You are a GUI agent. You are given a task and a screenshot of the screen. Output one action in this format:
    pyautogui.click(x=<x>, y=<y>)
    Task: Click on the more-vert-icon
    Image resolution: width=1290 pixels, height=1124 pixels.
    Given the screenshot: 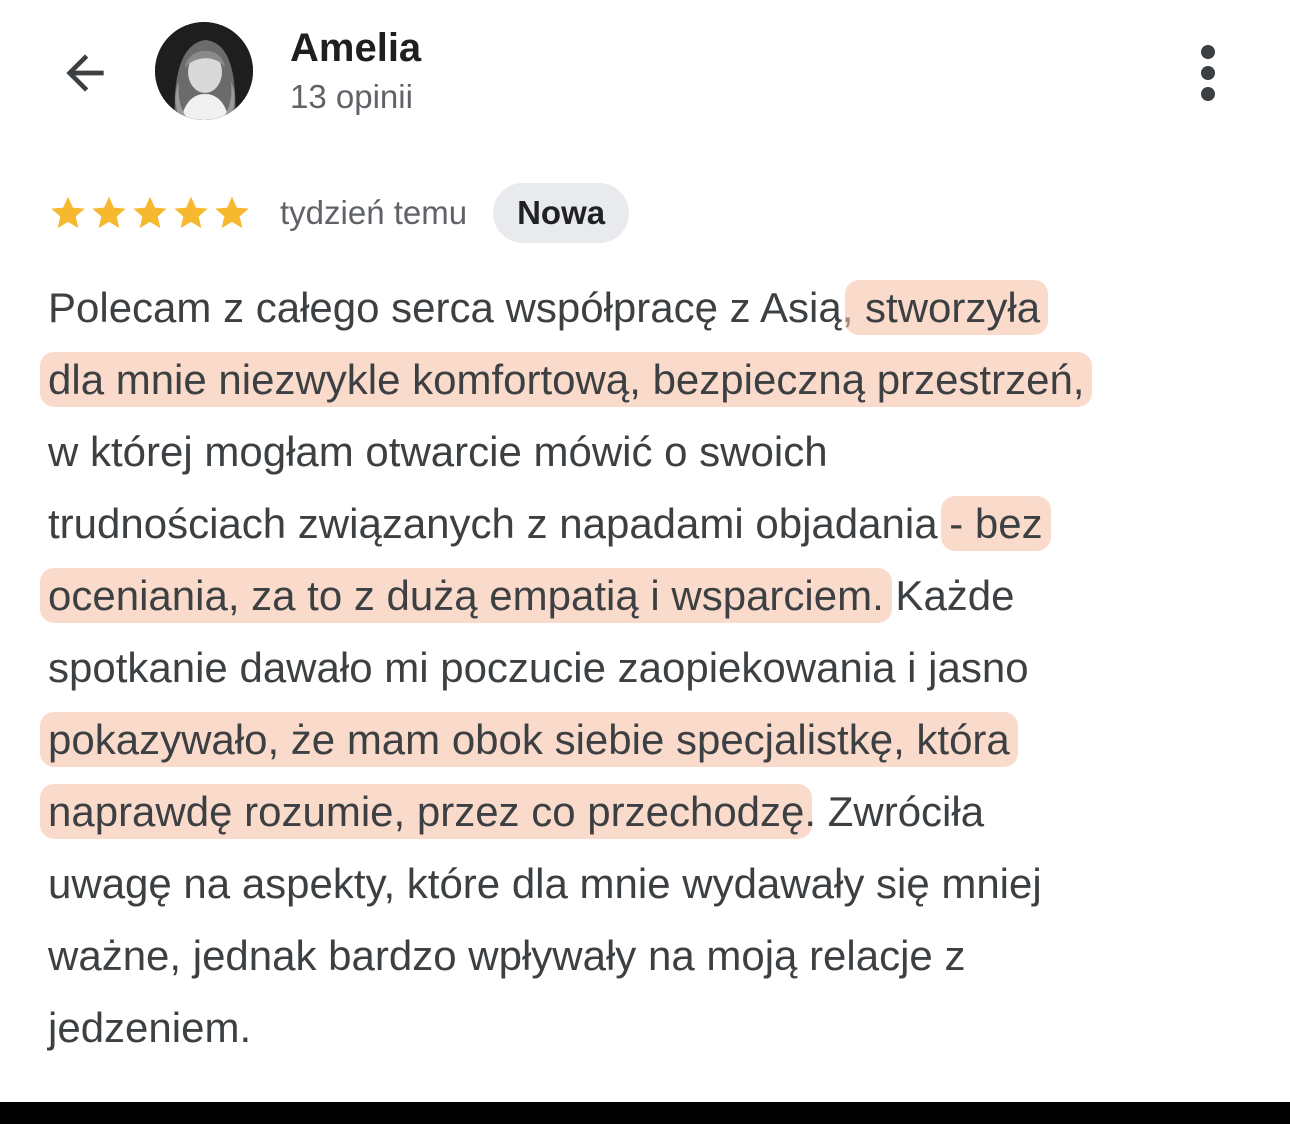 What is the action you would take?
    pyautogui.click(x=1207, y=72)
    